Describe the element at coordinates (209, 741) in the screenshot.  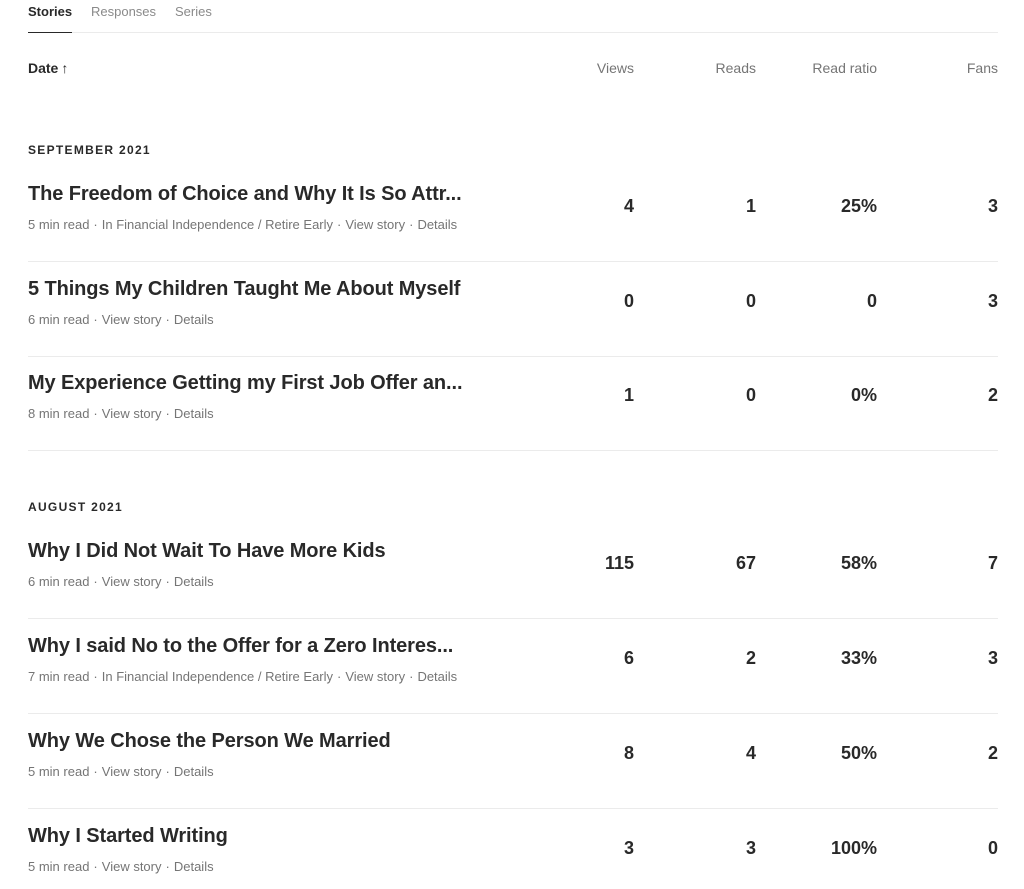
I see `story-title-link: Why We Chose the Person We Married` at that location.